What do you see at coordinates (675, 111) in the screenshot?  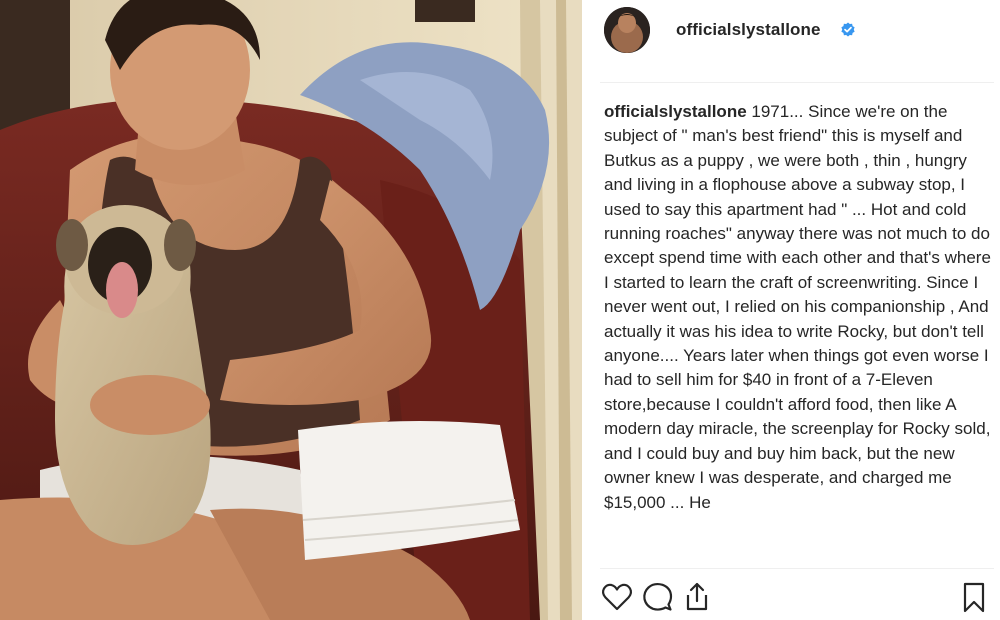 I see `caption-username: officialslystallone` at bounding box center [675, 111].